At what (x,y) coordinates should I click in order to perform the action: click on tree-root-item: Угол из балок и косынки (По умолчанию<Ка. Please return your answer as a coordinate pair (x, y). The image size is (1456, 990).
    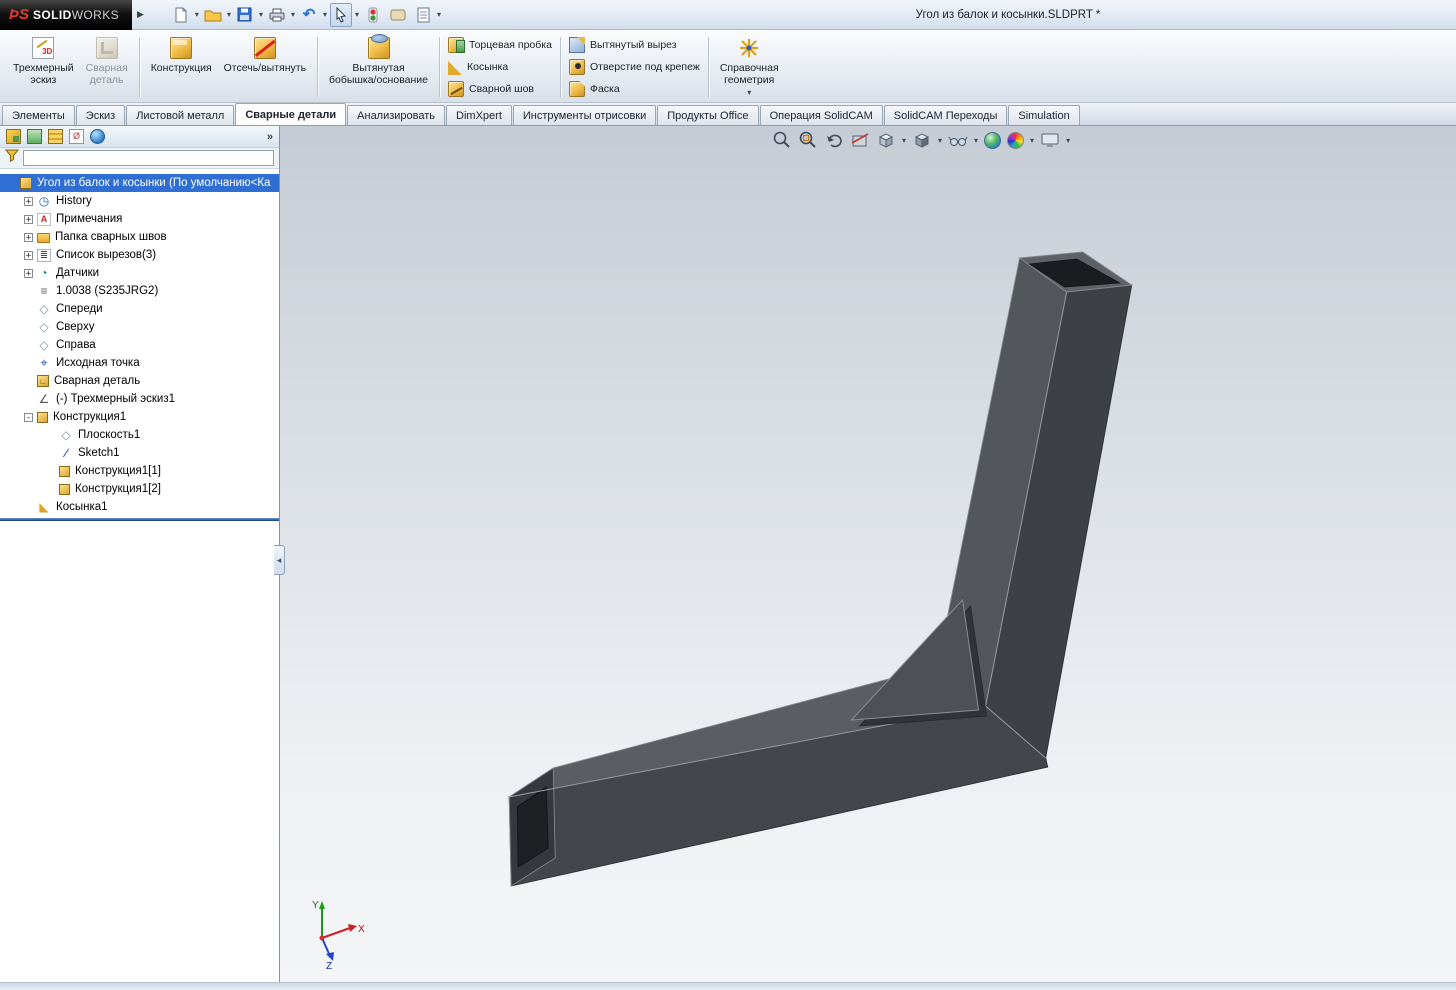
    Looking at the image, I should click on (139, 183).